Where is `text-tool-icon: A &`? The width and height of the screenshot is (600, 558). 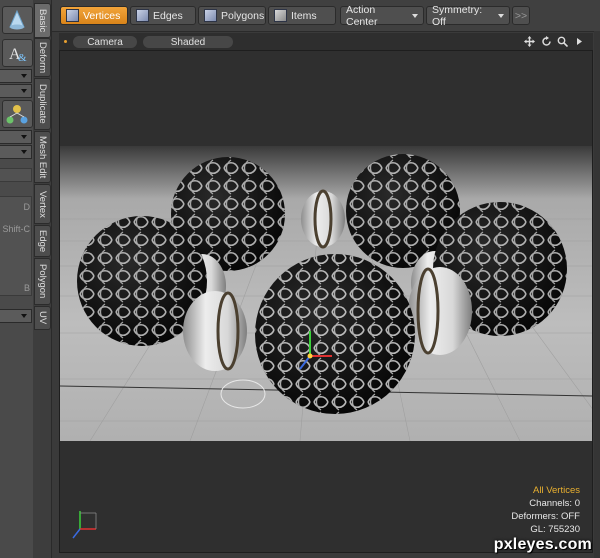 text-tool-icon: A & is located at coordinates (18, 55).